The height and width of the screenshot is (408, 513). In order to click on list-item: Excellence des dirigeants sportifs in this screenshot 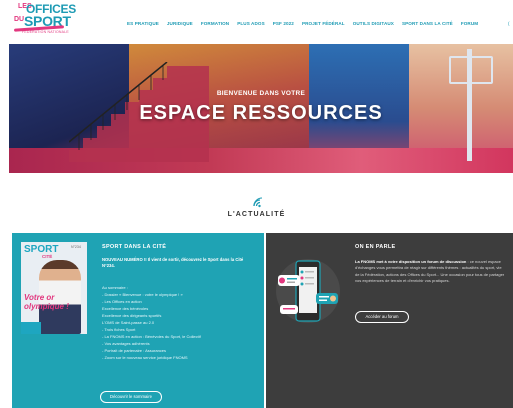, I will do `click(132, 315)`.